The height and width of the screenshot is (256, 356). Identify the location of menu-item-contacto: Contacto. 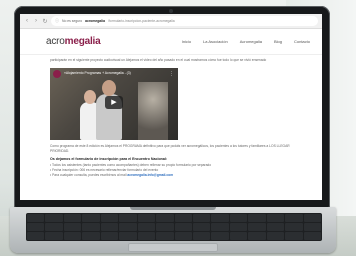
(302, 41).